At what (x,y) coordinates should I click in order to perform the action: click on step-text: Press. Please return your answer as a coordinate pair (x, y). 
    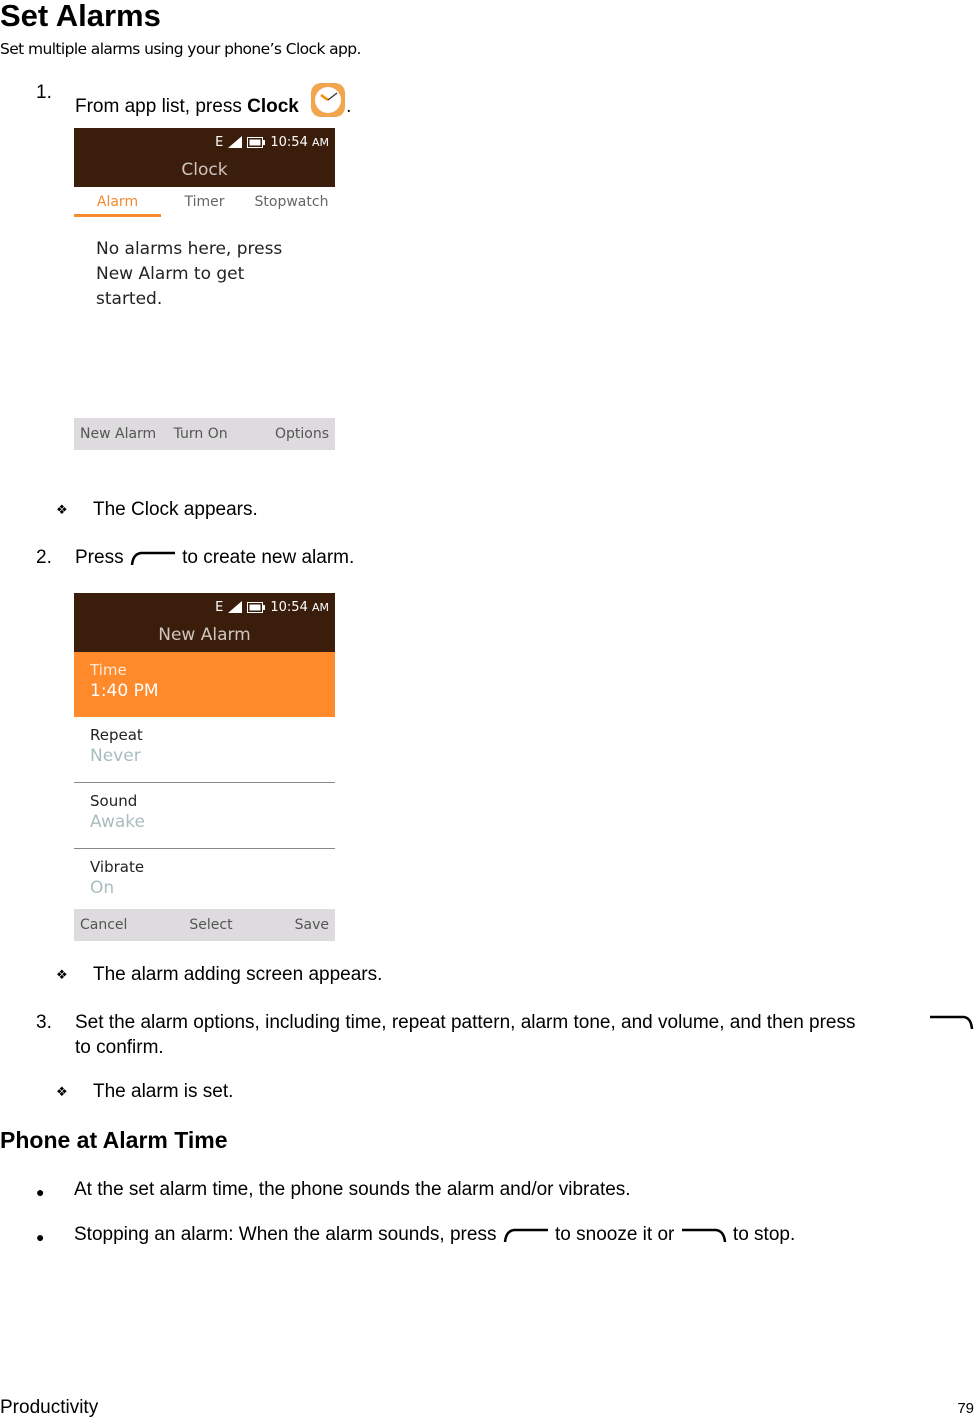
    Looking at the image, I should click on (102, 557).